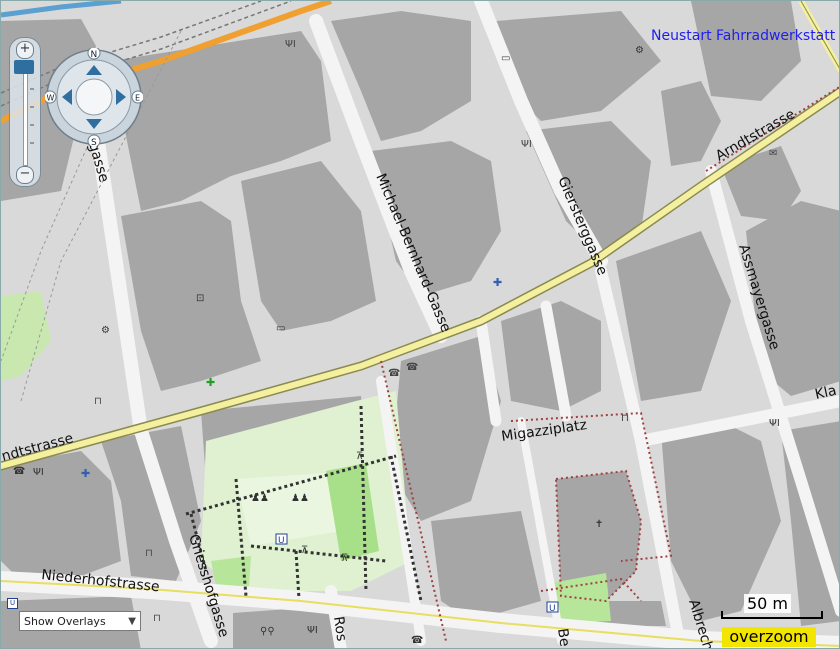 The height and width of the screenshot is (649, 840). Describe the element at coordinates (25, 115) in the screenshot. I see `zoom-slider-track` at that location.